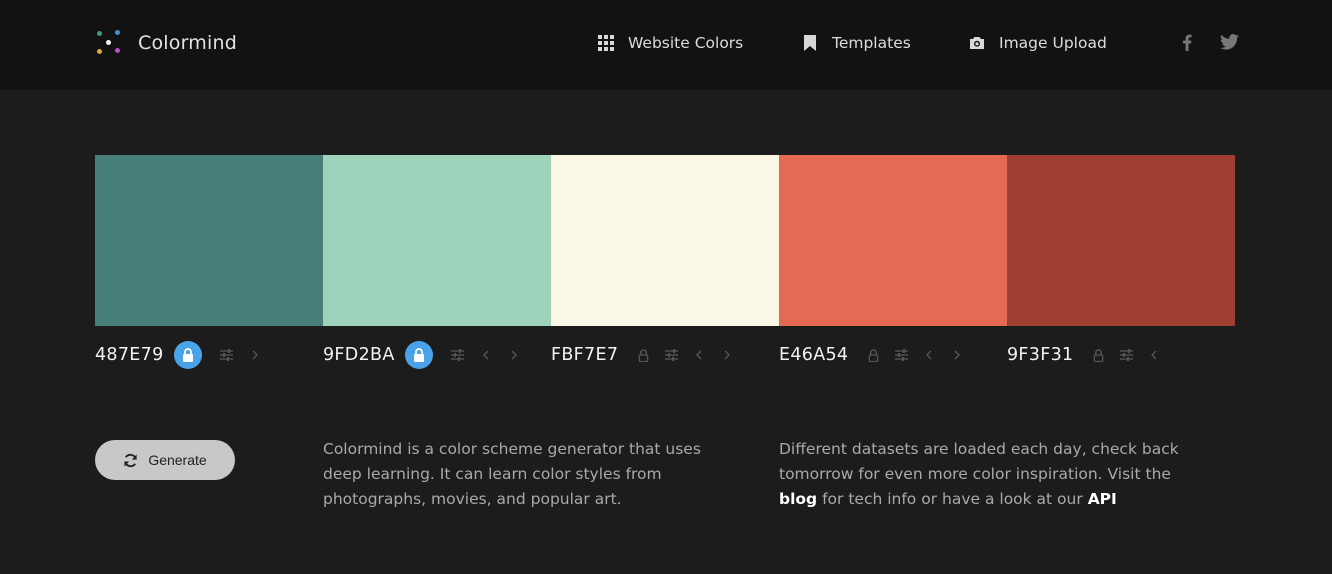 This screenshot has width=1332, height=574. I want to click on hex-code: FBF7E7, so click(585, 355).